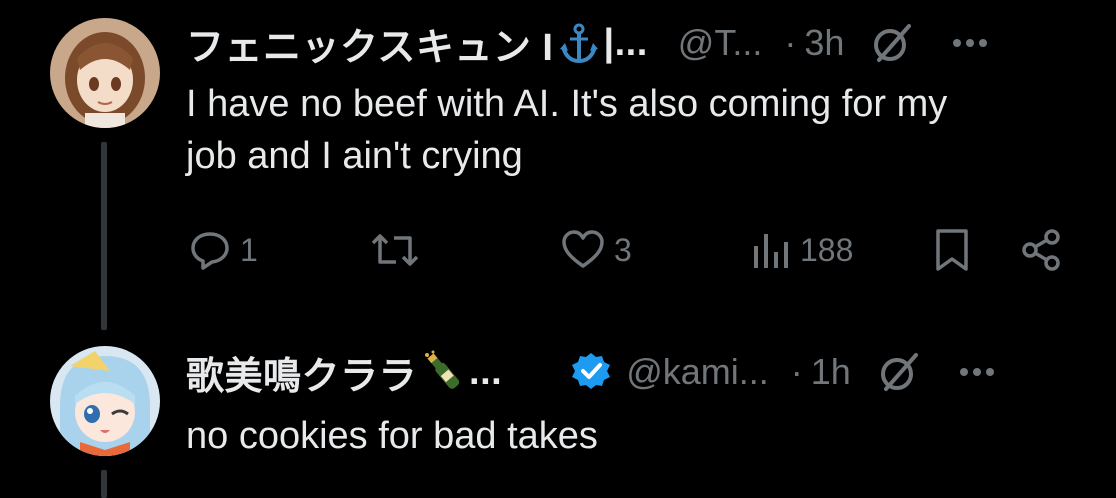  Describe the element at coordinates (444, 372) in the screenshot. I see `champagne-emoji` at that location.